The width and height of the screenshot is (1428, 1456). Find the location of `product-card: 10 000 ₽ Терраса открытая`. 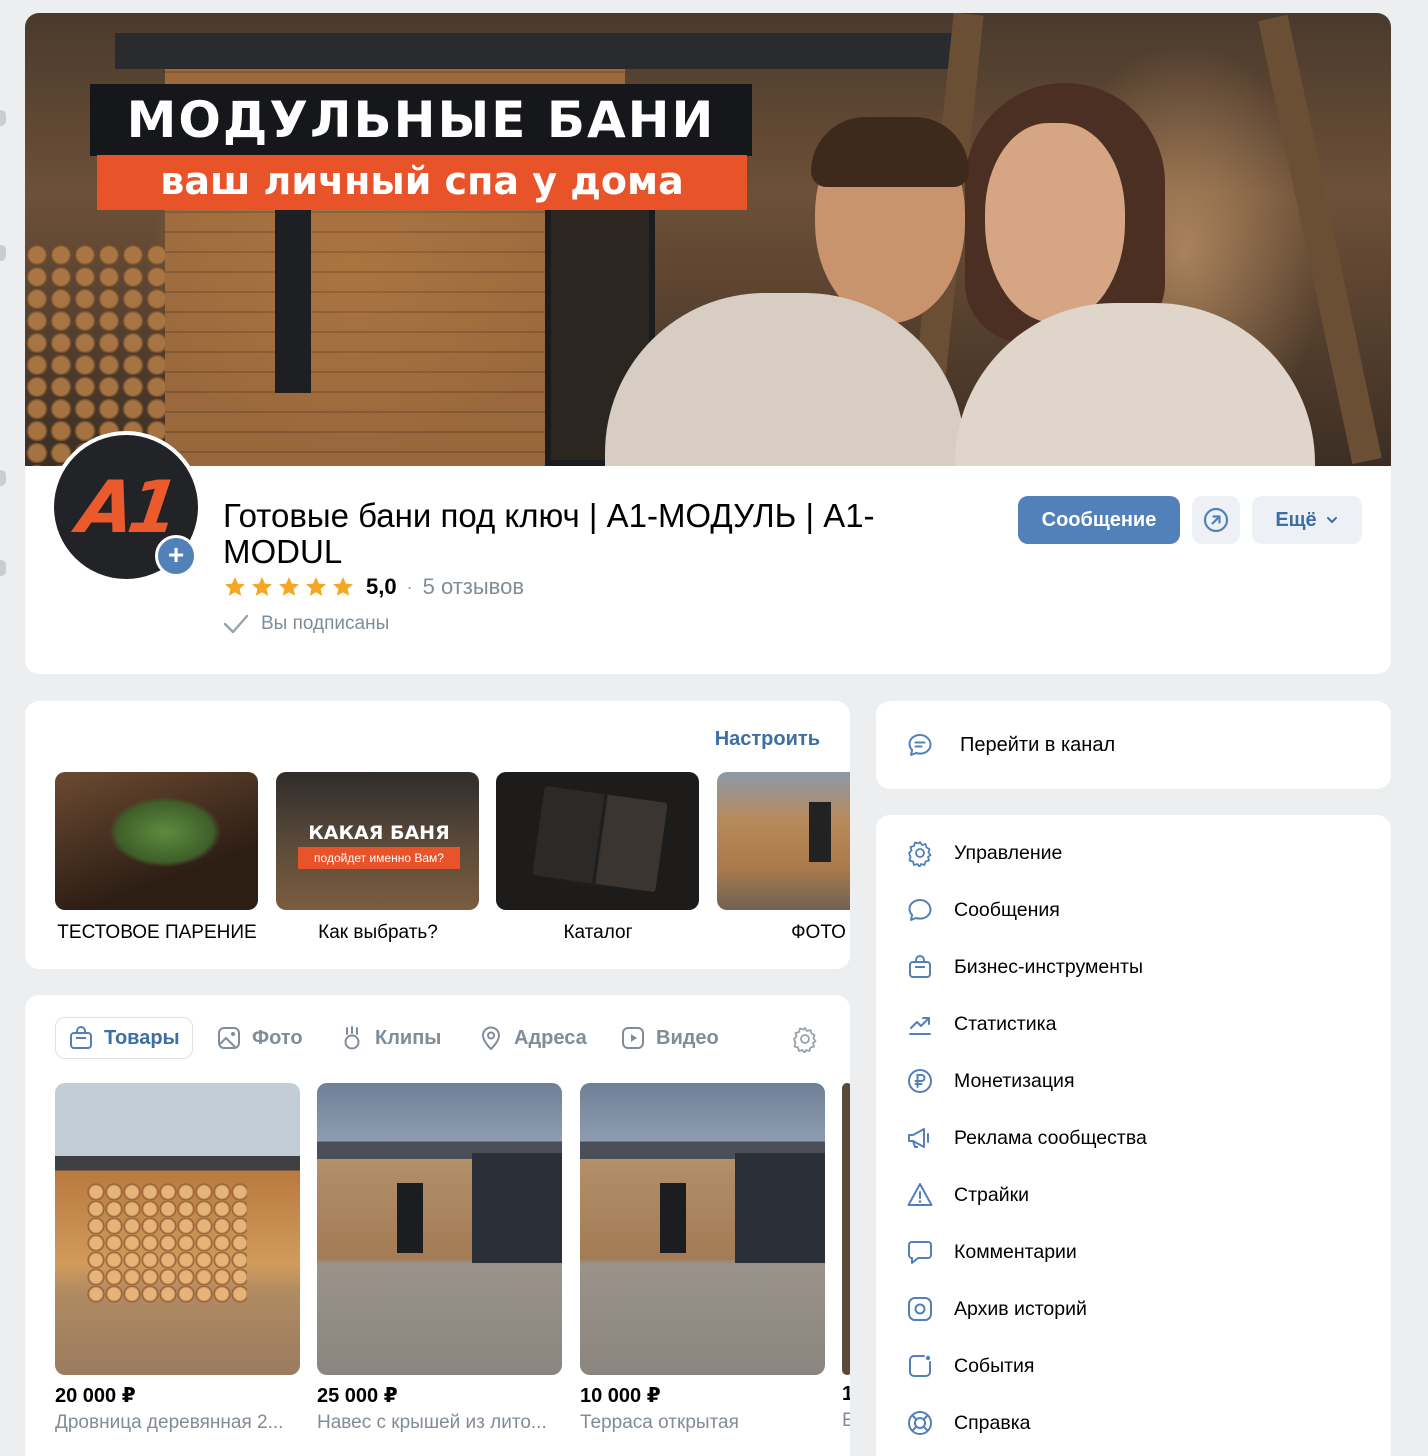

product-card: 10 000 ₽ Терраса открытая is located at coordinates (702, 1258).